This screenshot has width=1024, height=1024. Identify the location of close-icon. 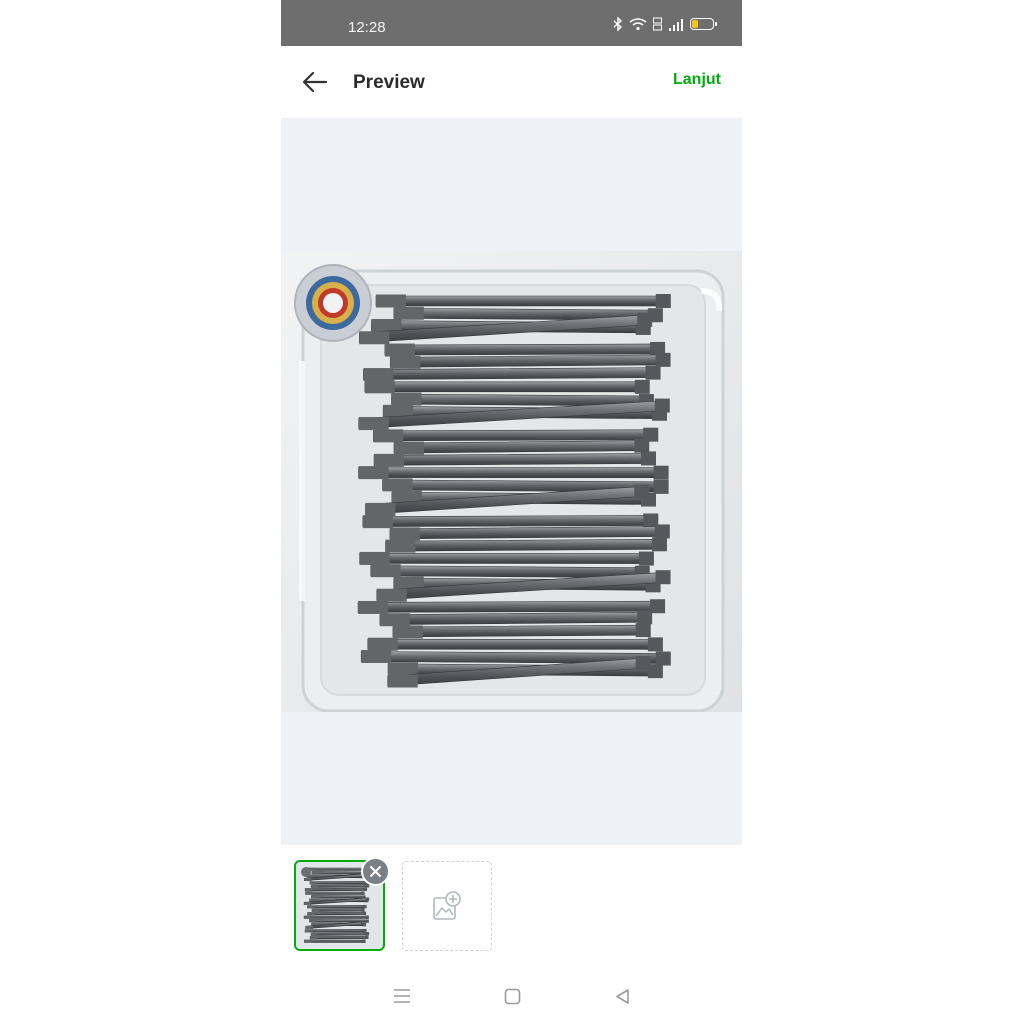
(375, 871).